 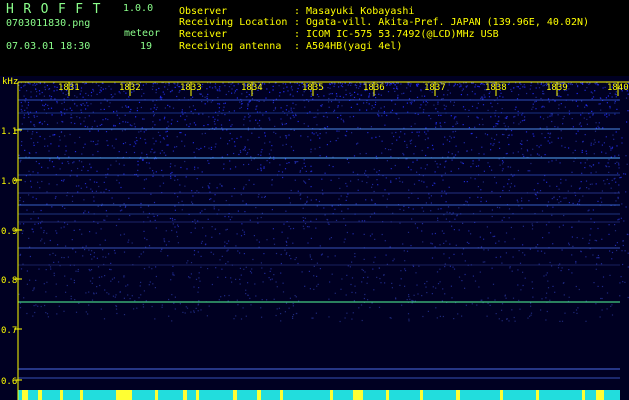 I want to click on y-tick-label: 0.6, so click(x=9, y=382).